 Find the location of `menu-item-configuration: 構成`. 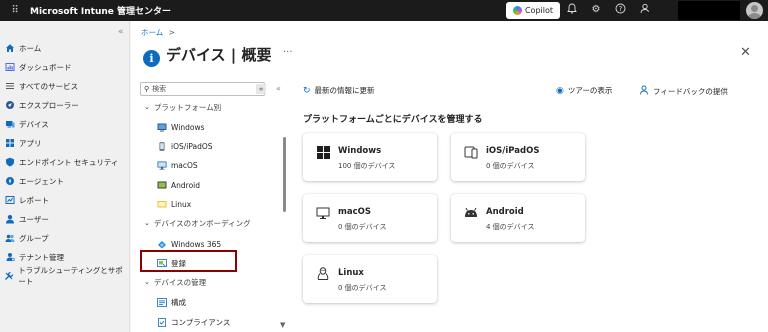

menu-item-configuration: 構成 is located at coordinates (171, 302).